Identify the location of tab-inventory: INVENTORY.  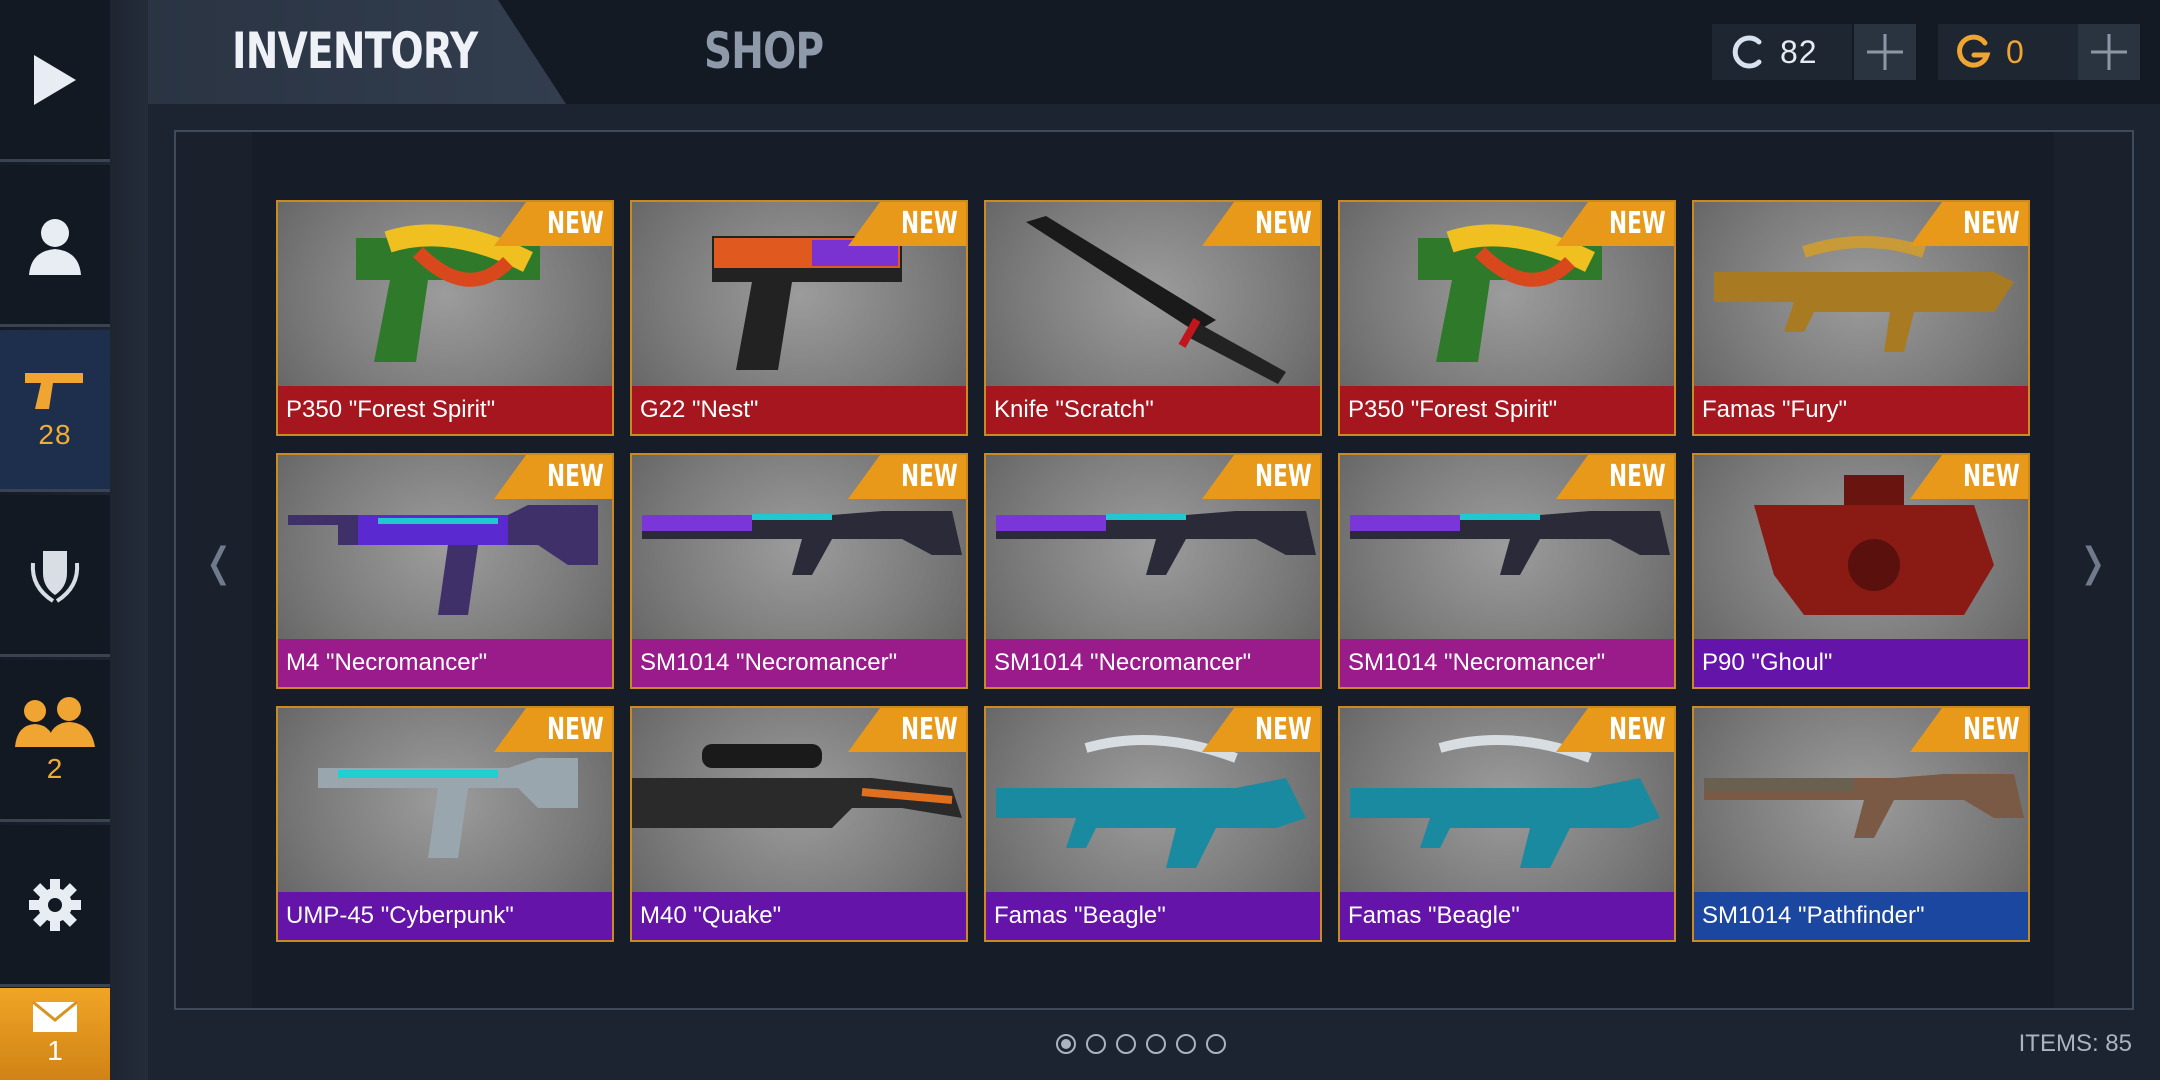
(357, 52).